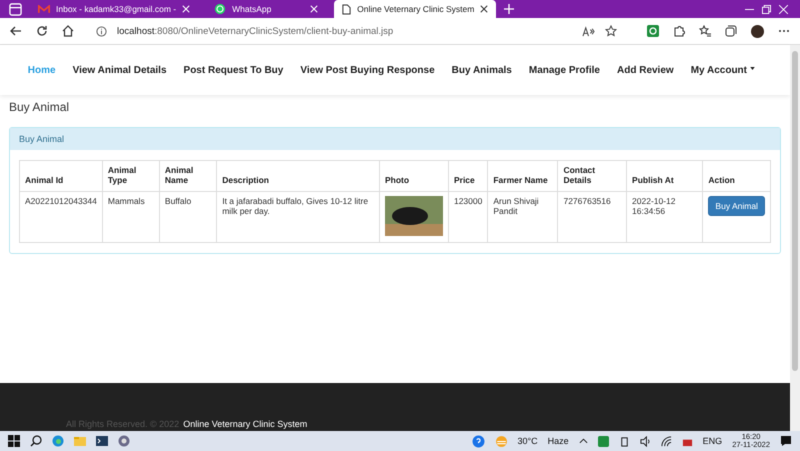 The height and width of the screenshot is (451, 800). I want to click on favorite-star-icon, so click(611, 31).